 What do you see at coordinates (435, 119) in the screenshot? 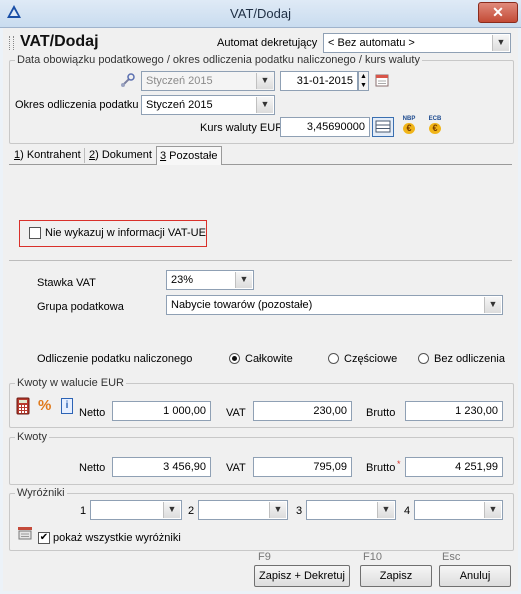
I see `ecb-label: ECB` at bounding box center [435, 119].